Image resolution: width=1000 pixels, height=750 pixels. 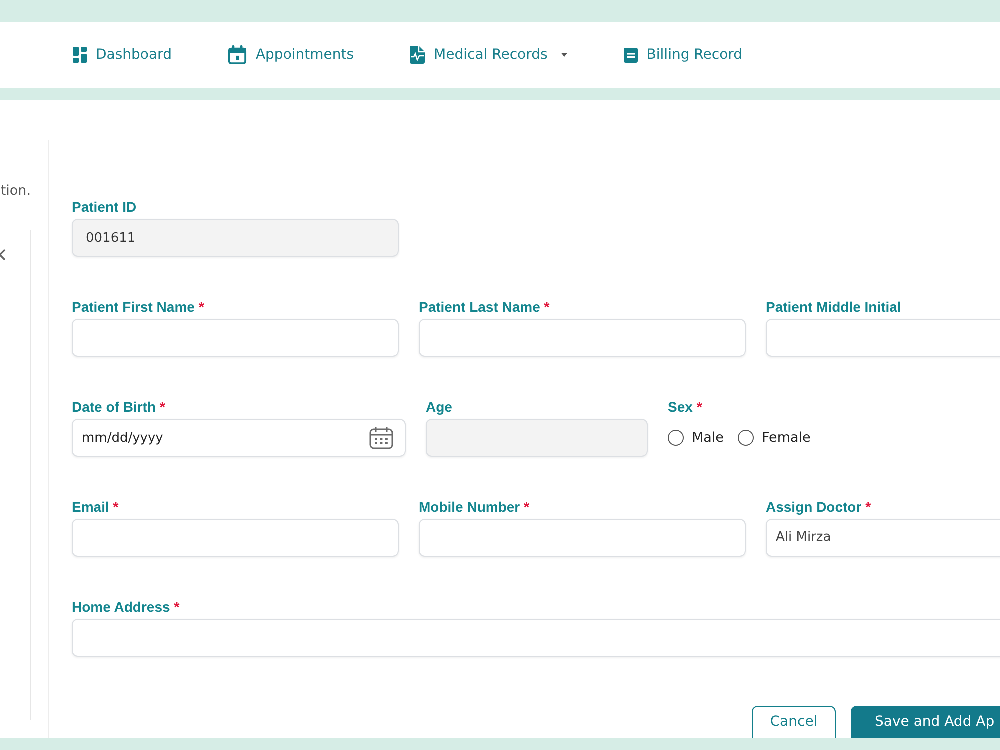 What do you see at coordinates (786, 438) in the screenshot?
I see `radio-label: Female` at bounding box center [786, 438].